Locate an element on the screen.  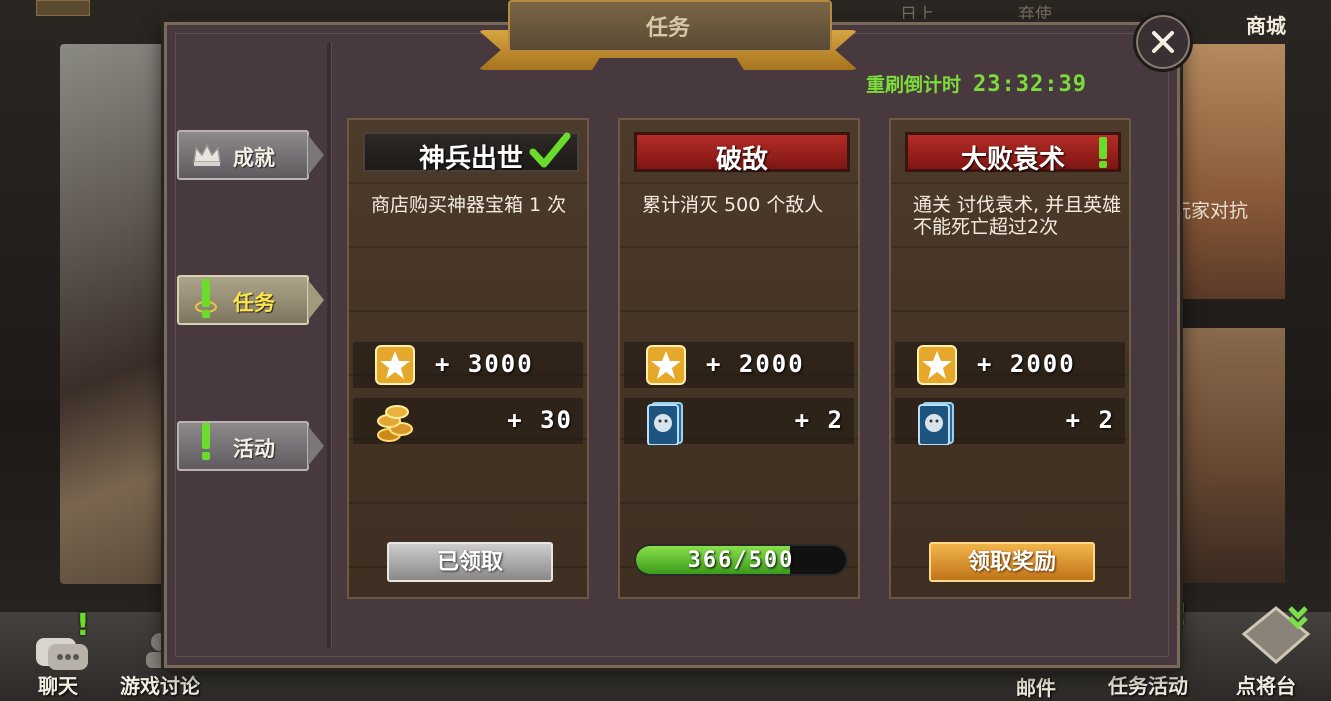
quest-title-bar: 神兵出世 is located at coordinates (471, 153).